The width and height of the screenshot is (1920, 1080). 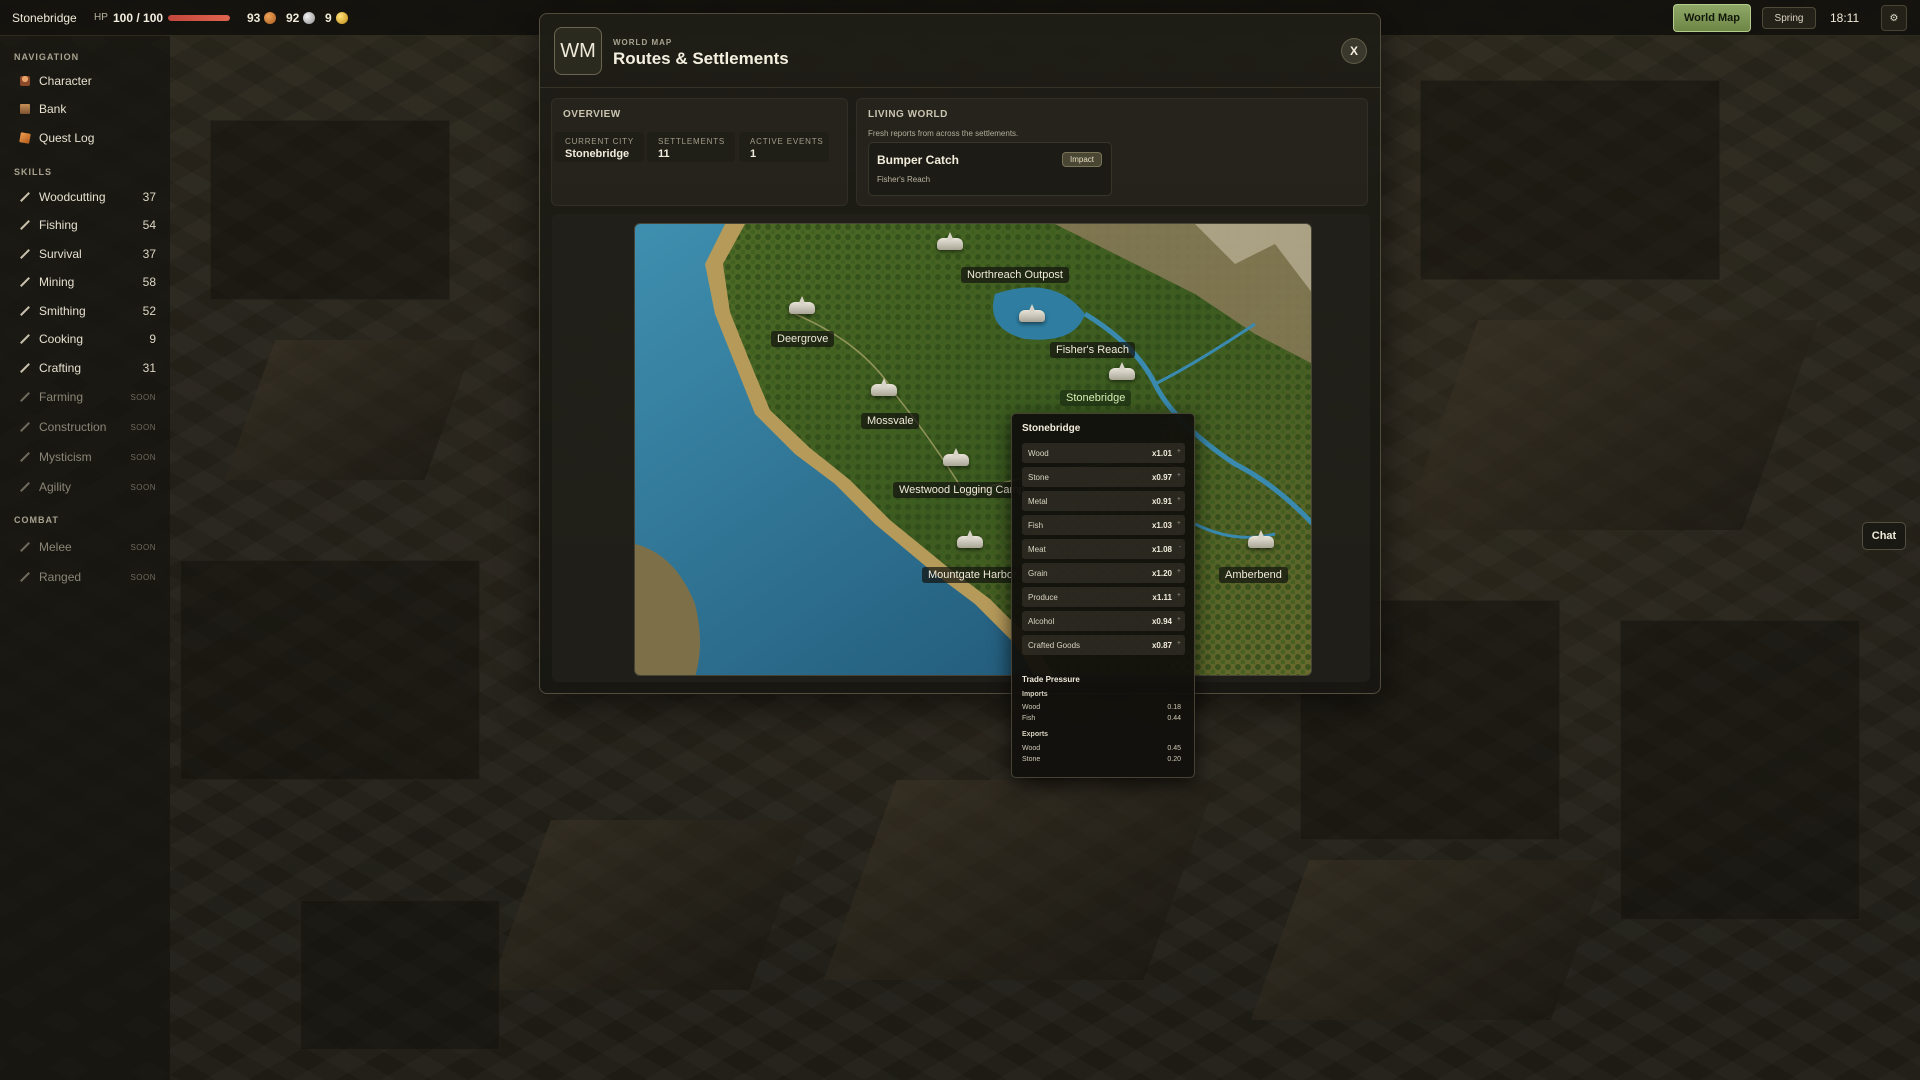 What do you see at coordinates (309, 18) in the screenshot?
I see `silver-coin-icon` at bounding box center [309, 18].